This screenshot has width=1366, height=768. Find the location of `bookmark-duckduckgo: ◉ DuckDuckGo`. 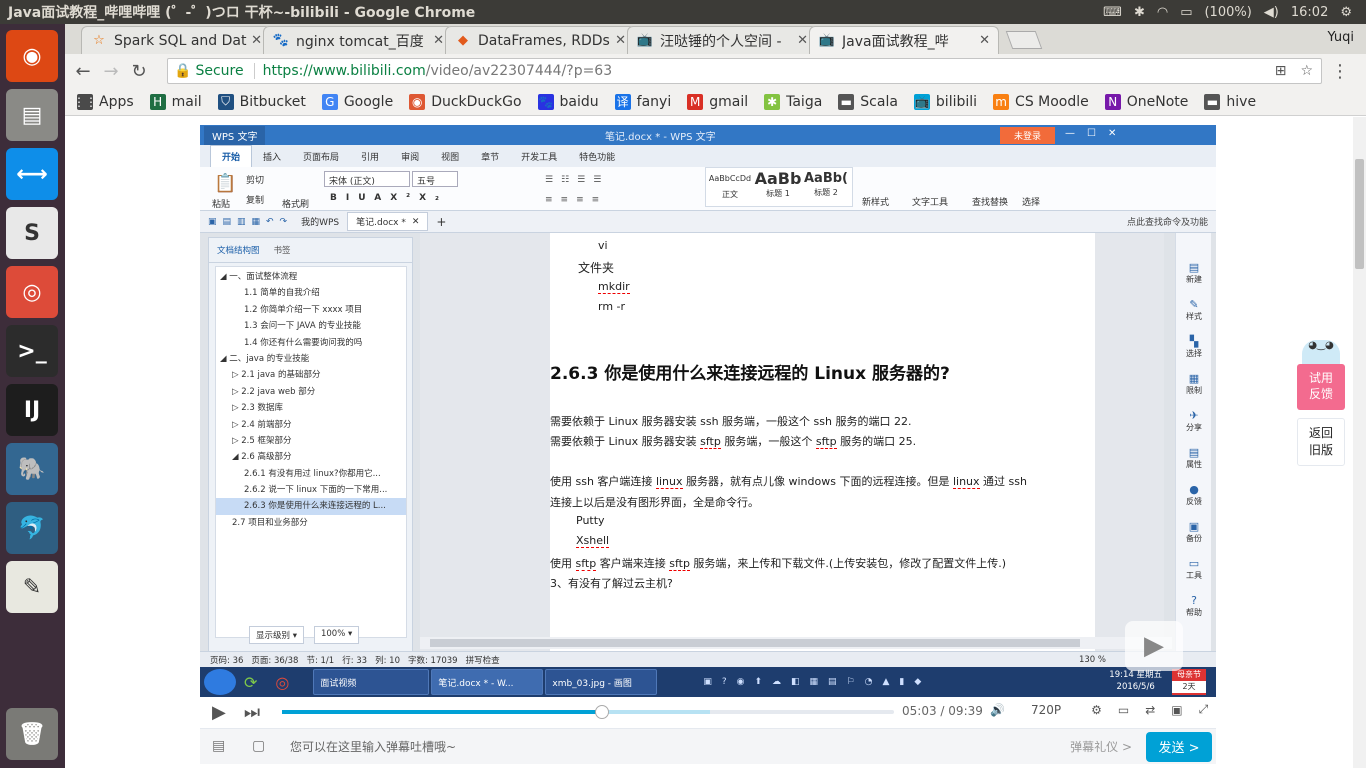

bookmark-duckduckgo: ◉ DuckDuckGo is located at coordinates (465, 101).